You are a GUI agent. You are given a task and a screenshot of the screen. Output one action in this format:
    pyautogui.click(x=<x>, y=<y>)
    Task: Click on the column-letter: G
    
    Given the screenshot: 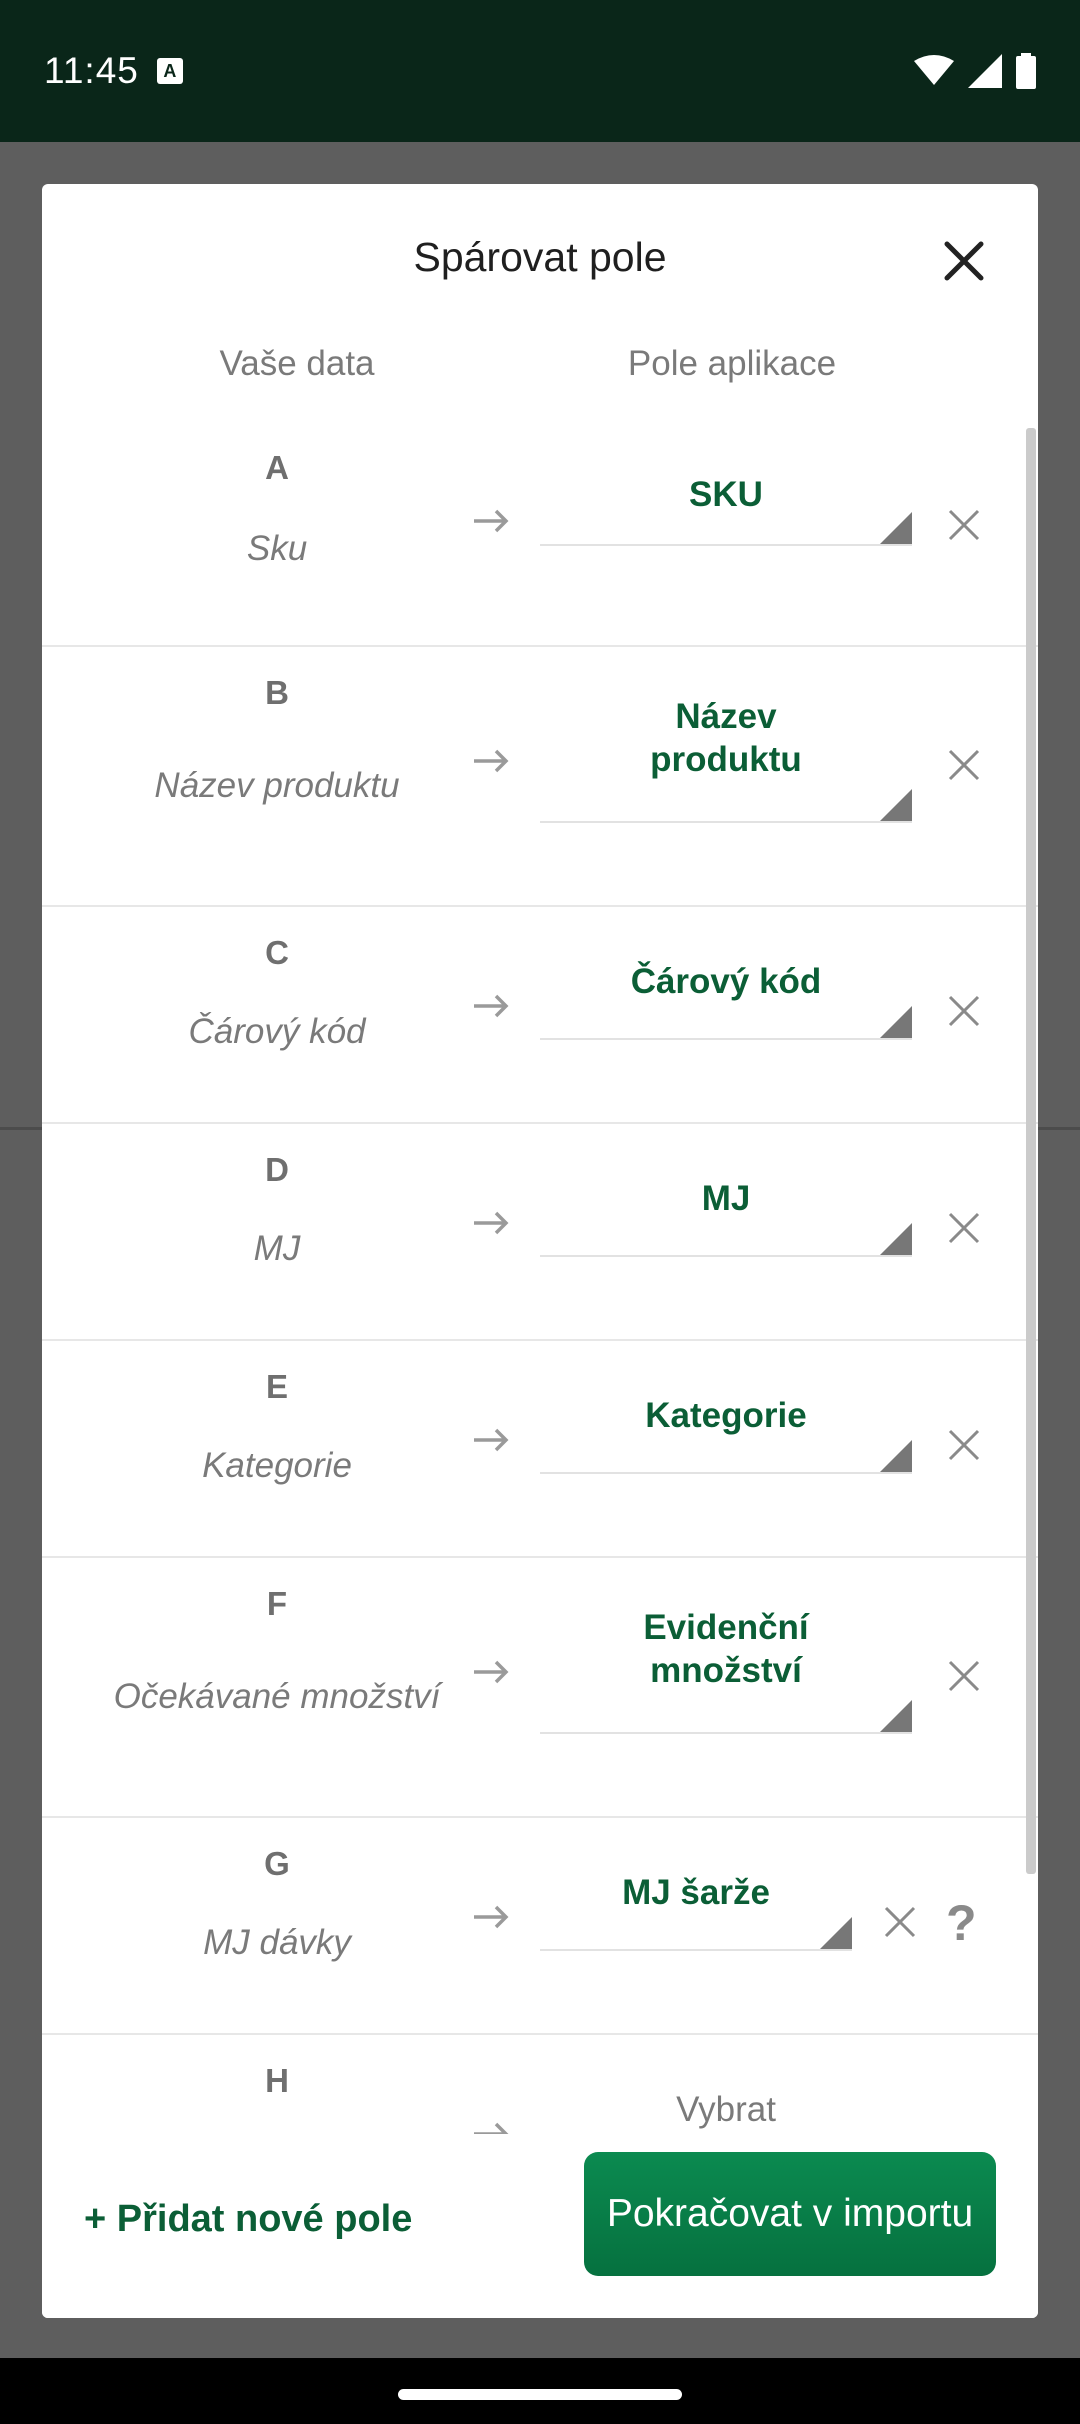 What is the action you would take?
    pyautogui.click(x=277, y=1863)
    